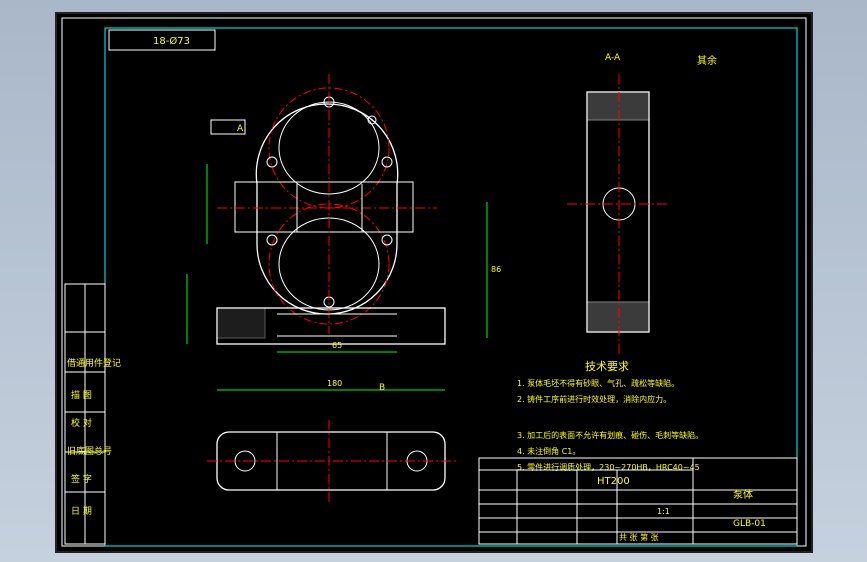 The image size is (867, 562). Describe the element at coordinates (663, 511) in the screenshot. I see `scale: 1:1` at that location.